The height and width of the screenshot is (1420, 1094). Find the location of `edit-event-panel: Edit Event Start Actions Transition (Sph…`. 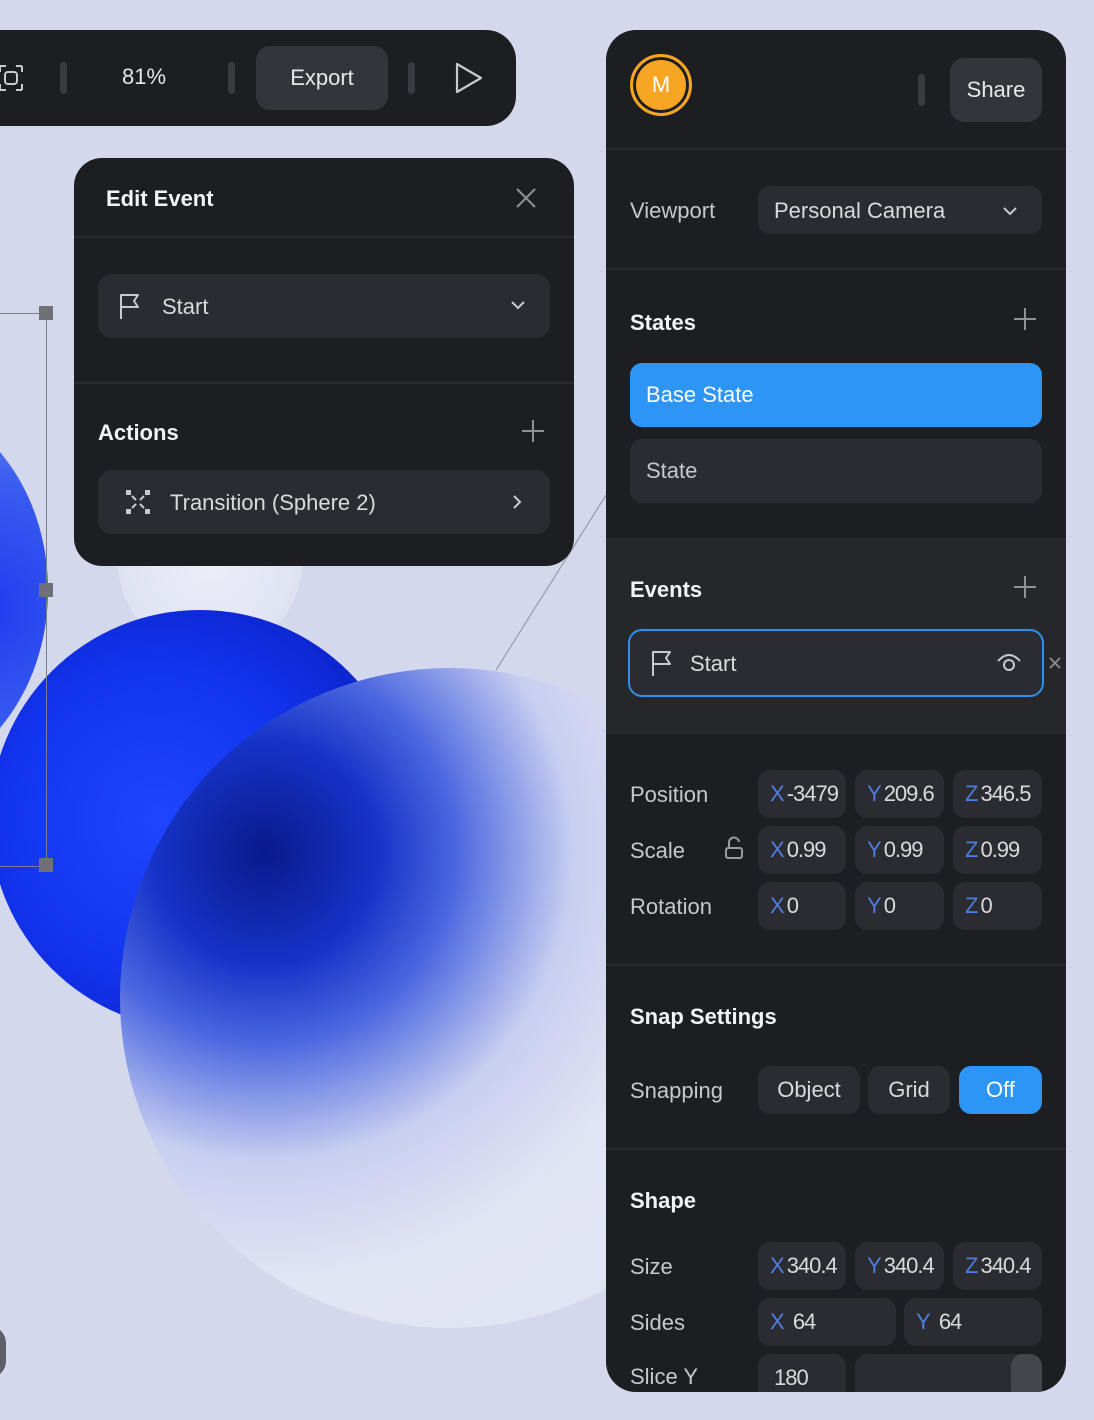

edit-event-panel: Edit Event Start Actions Transition (Sph… is located at coordinates (324, 362).